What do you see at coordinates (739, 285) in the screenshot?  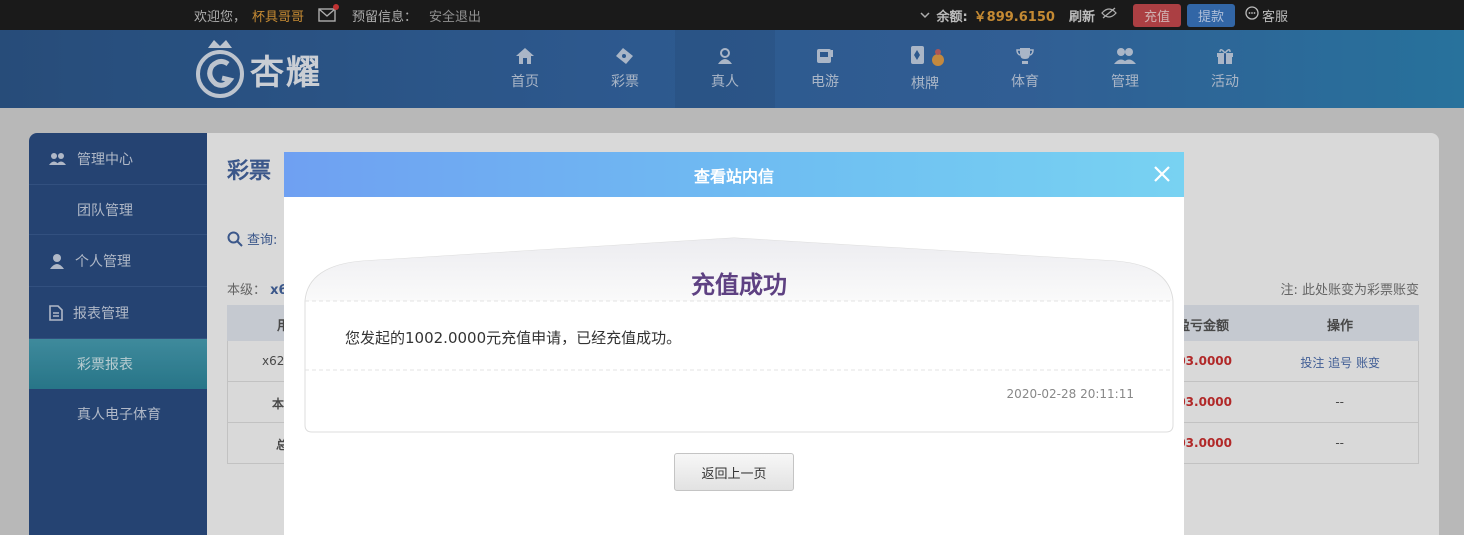 I see `letter-title: 充值成功` at bounding box center [739, 285].